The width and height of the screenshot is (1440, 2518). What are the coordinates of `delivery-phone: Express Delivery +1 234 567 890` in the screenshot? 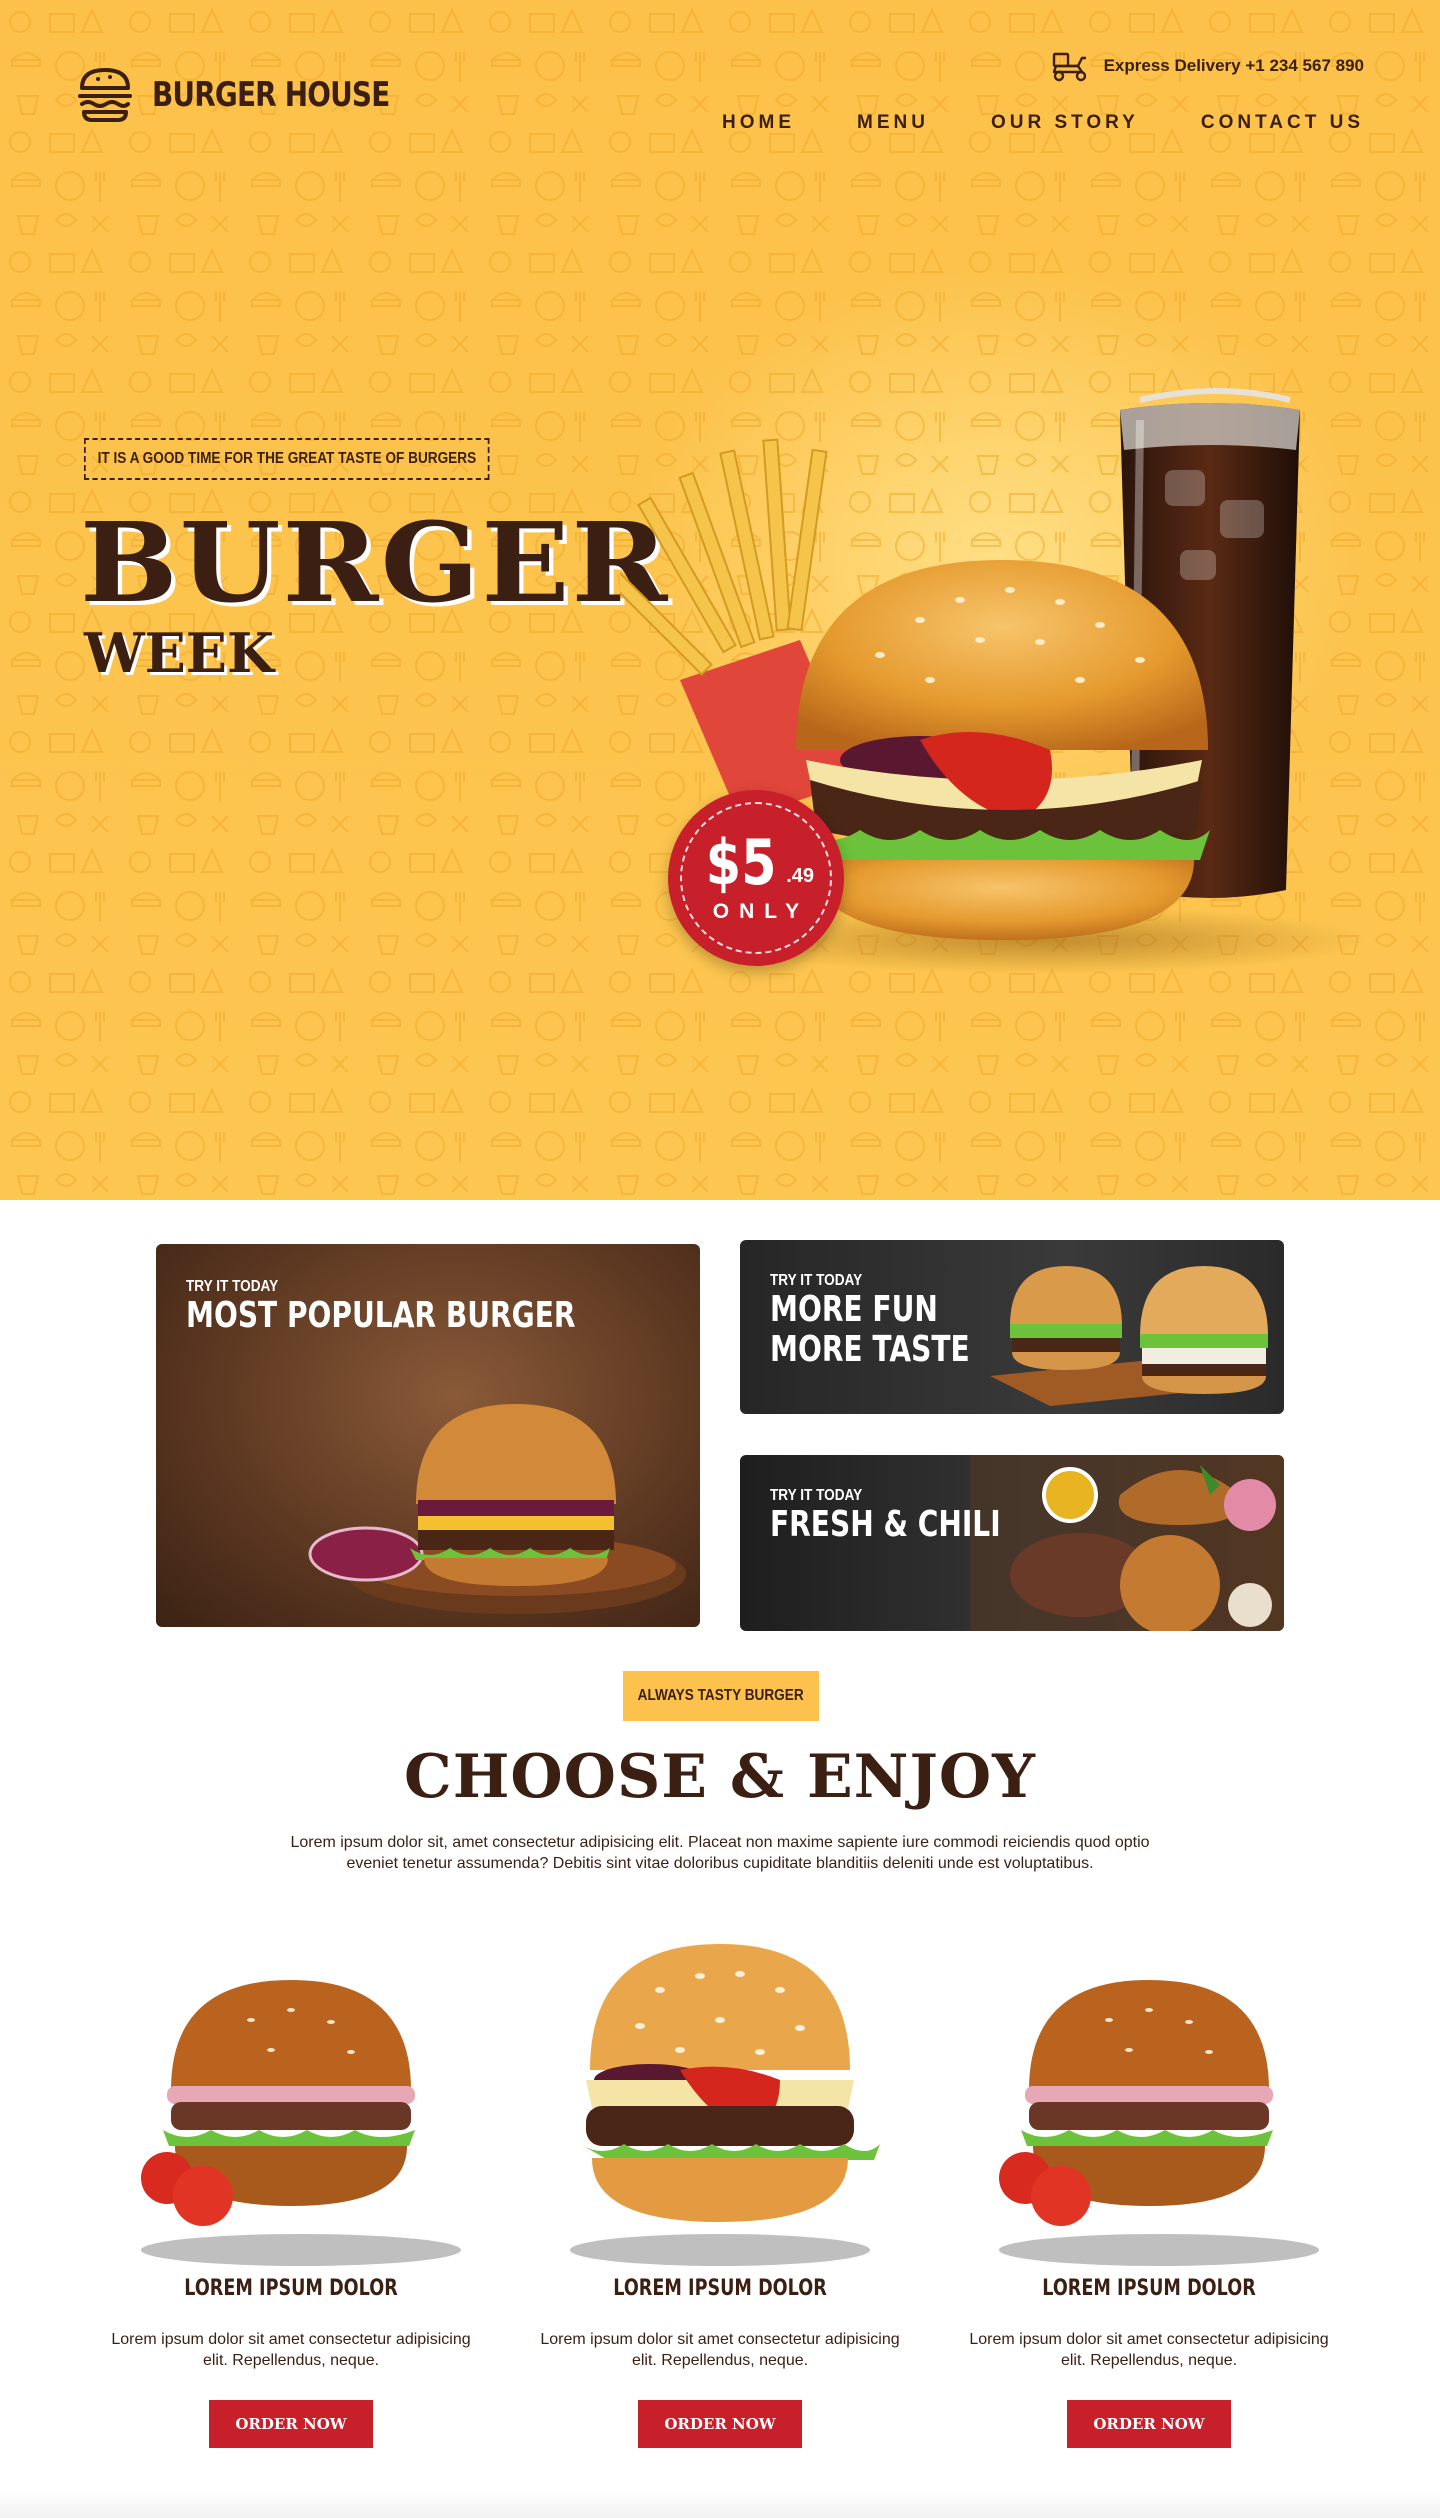 It's located at (1233, 65).